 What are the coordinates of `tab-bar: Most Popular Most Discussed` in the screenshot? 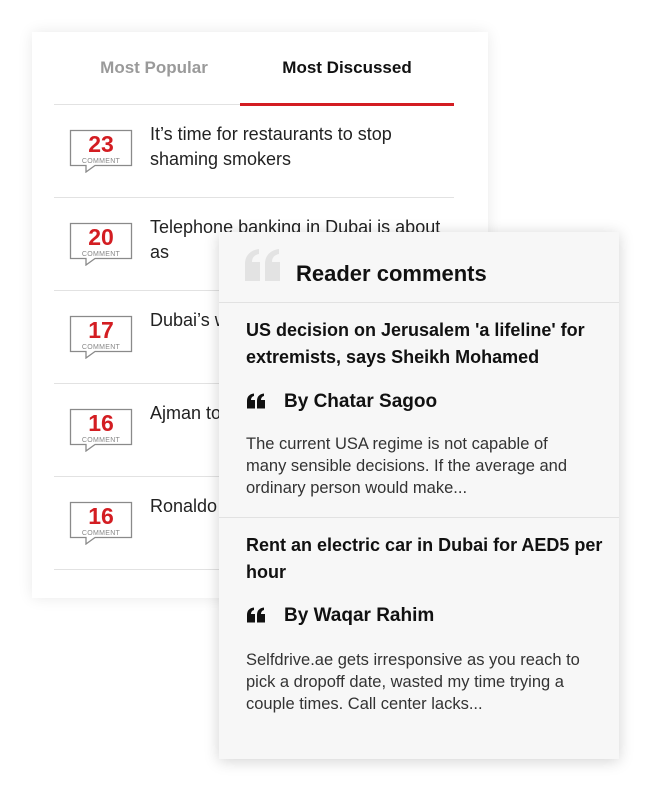 It's located at (254, 69).